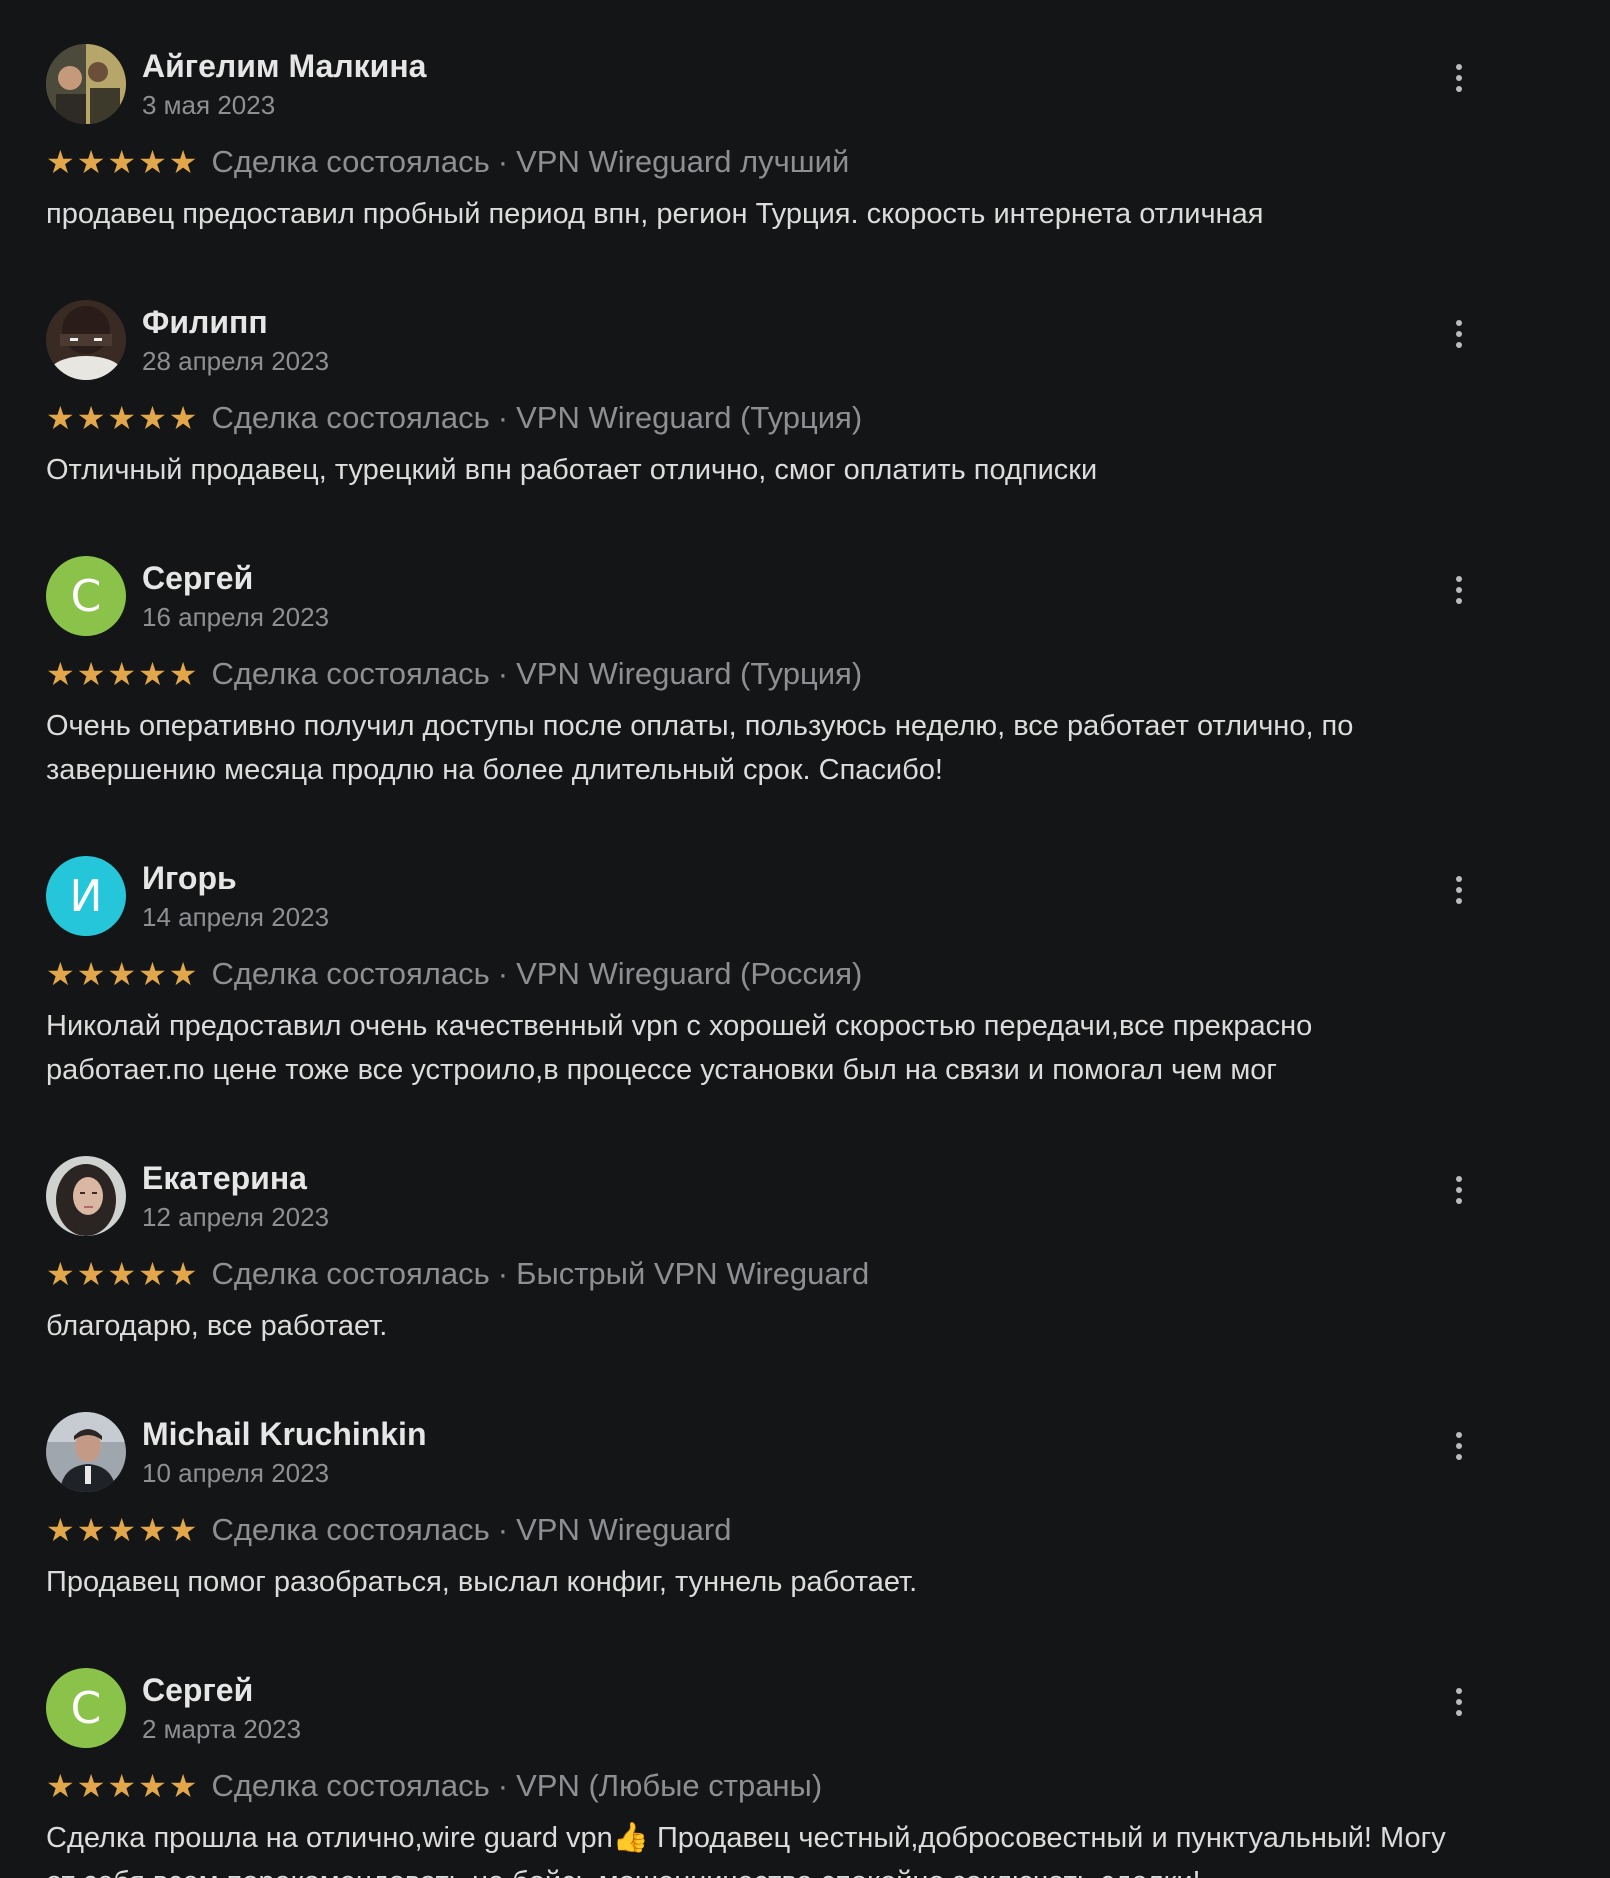  I want to click on reviewer-name: Айгелим Малкина, so click(284, 66).